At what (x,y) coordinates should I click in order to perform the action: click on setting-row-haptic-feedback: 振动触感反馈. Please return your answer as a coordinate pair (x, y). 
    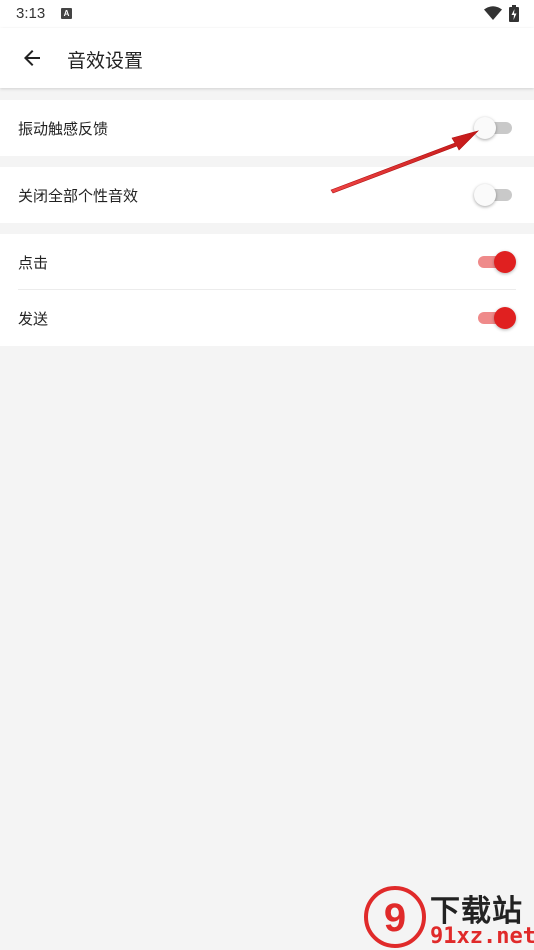
    Looking at the image, I should click on (267, 128).